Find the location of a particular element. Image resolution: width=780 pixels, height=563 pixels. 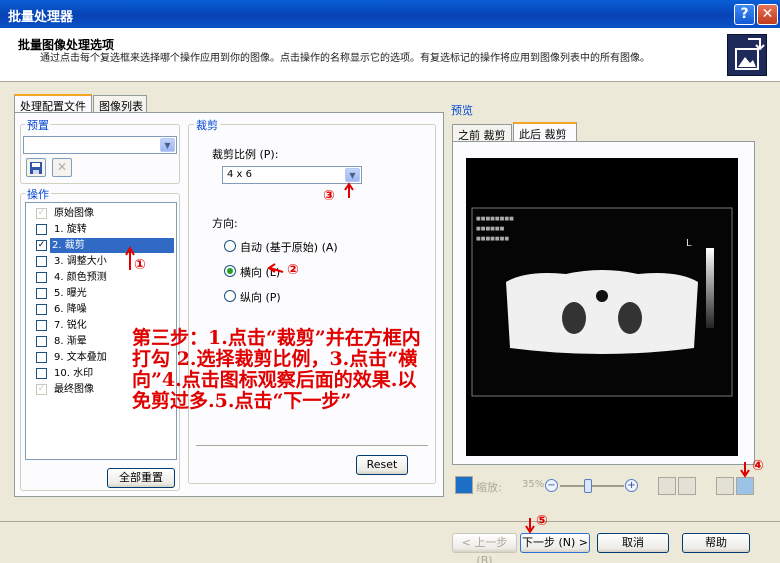

arrow-1-icon is located at coordinates (130, 257).